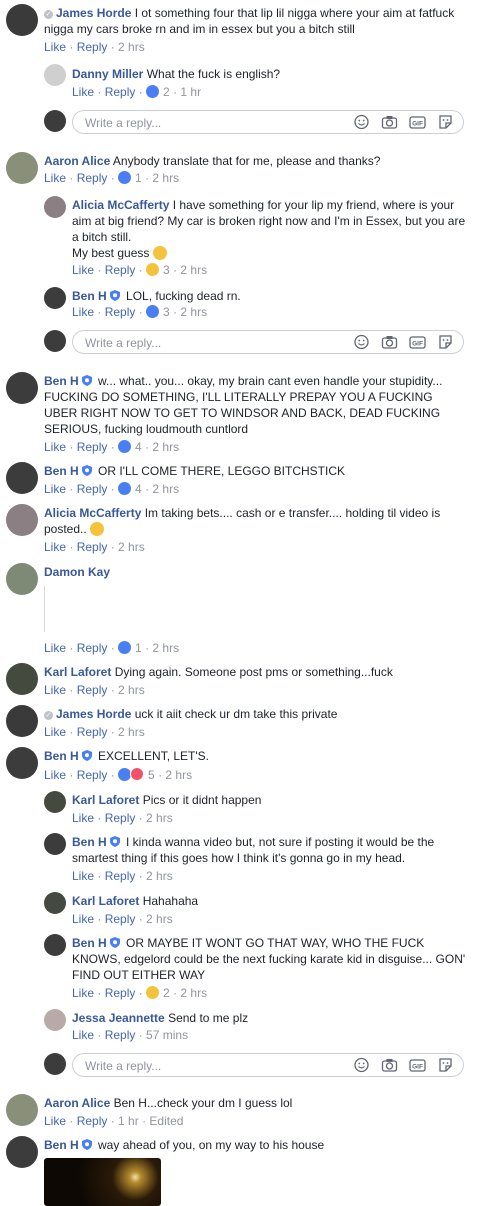  I want to click on reaction-count: 3, so click(166, 270).